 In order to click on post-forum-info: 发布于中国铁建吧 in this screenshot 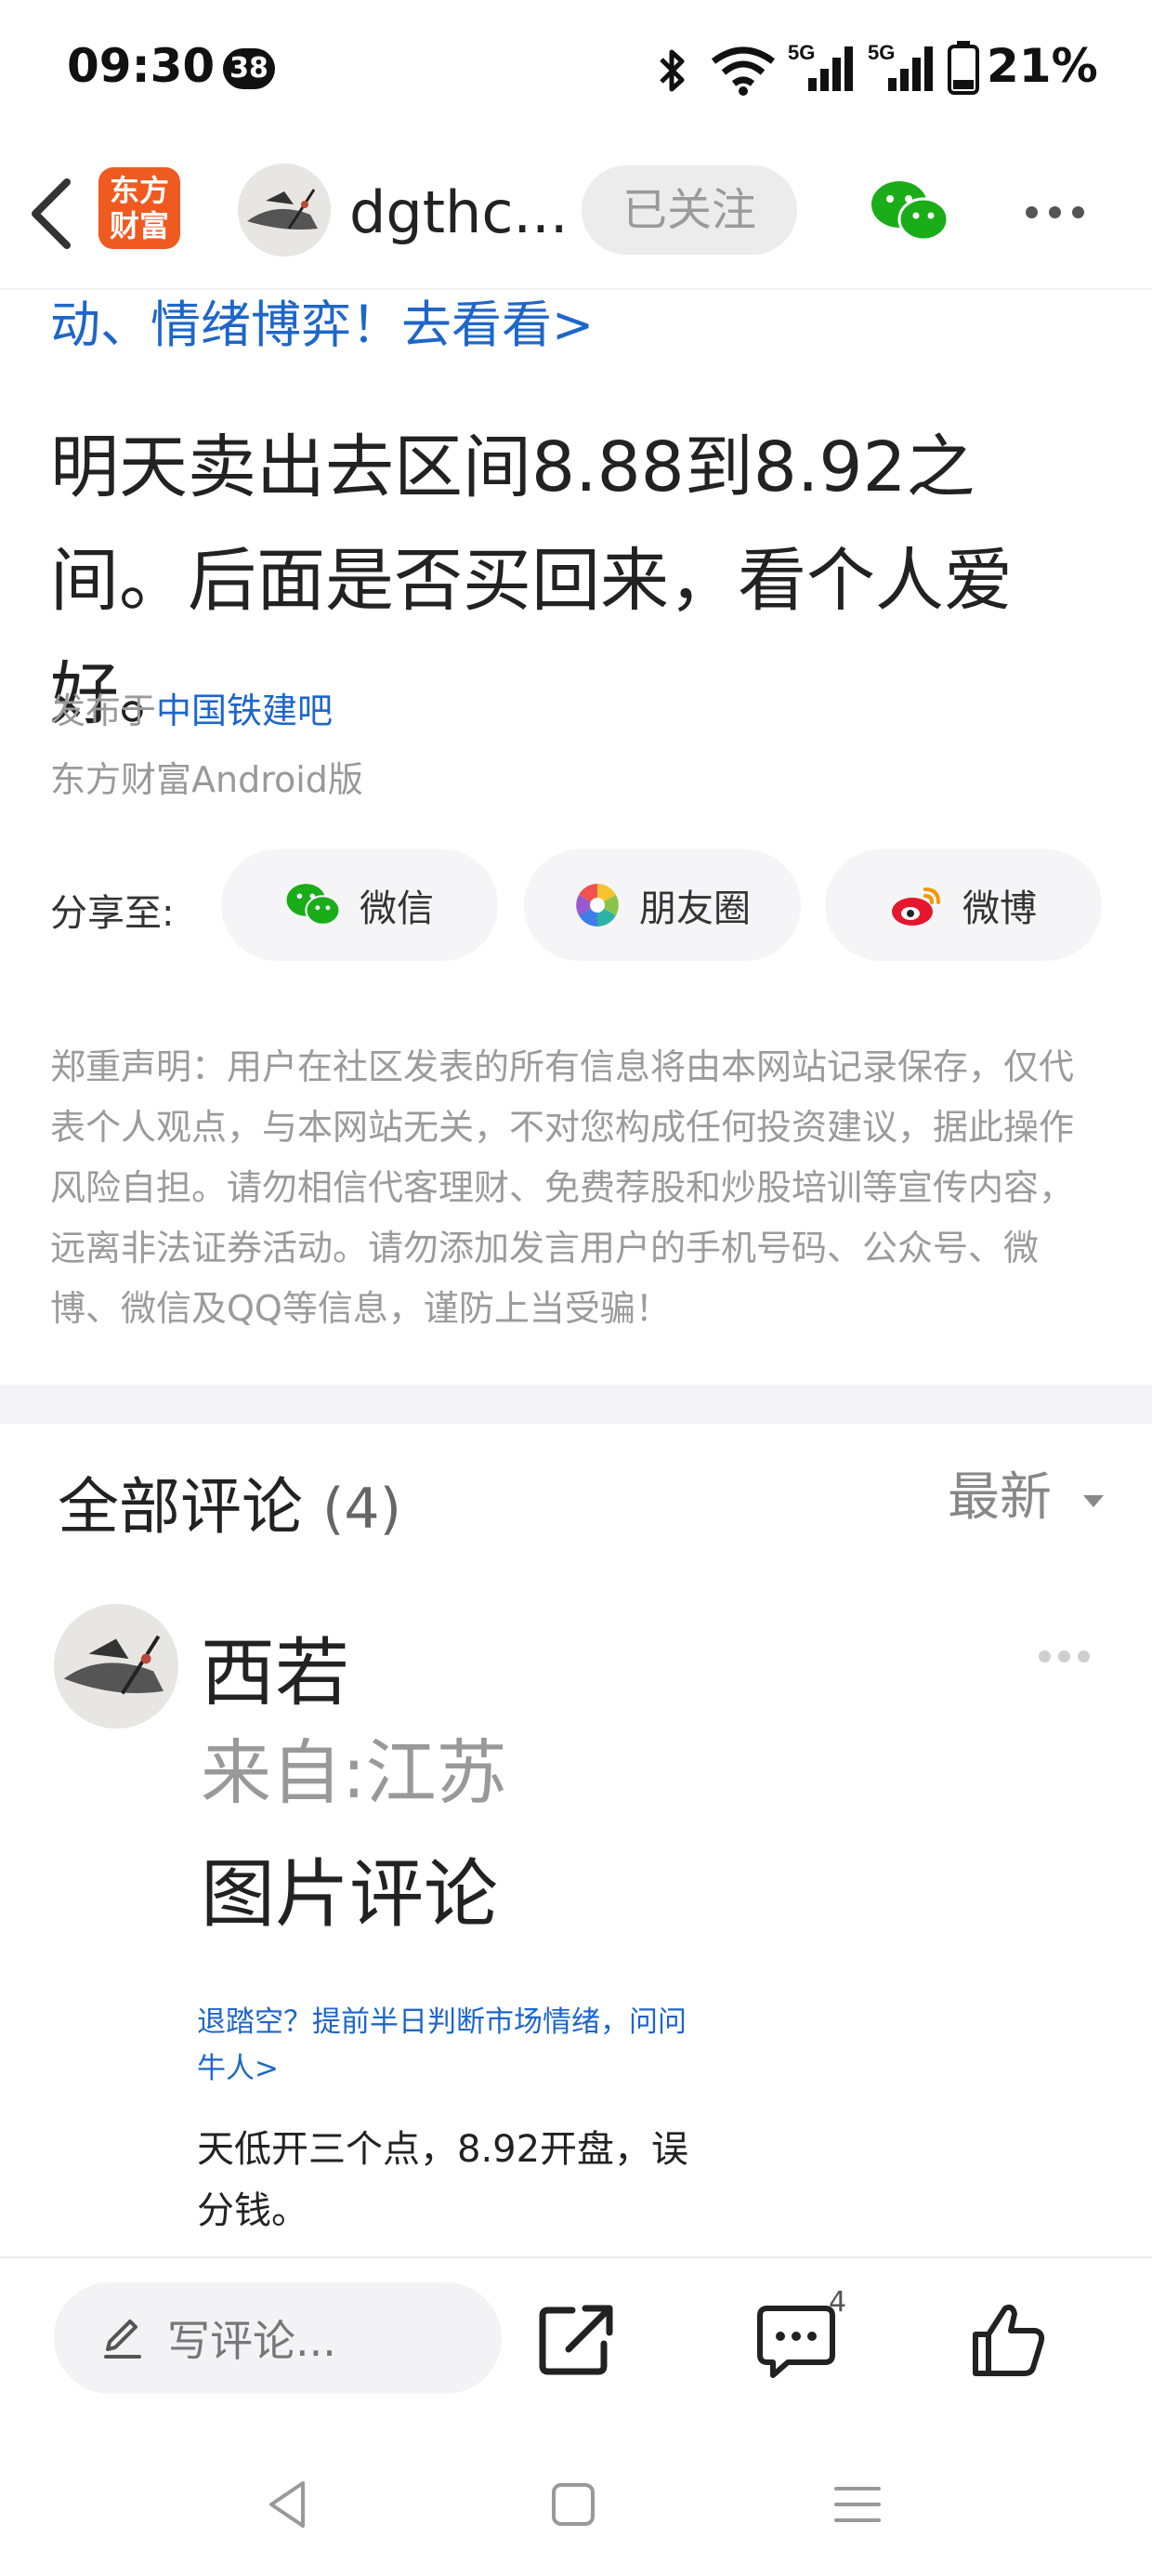, I will do `click(192, 710)`.